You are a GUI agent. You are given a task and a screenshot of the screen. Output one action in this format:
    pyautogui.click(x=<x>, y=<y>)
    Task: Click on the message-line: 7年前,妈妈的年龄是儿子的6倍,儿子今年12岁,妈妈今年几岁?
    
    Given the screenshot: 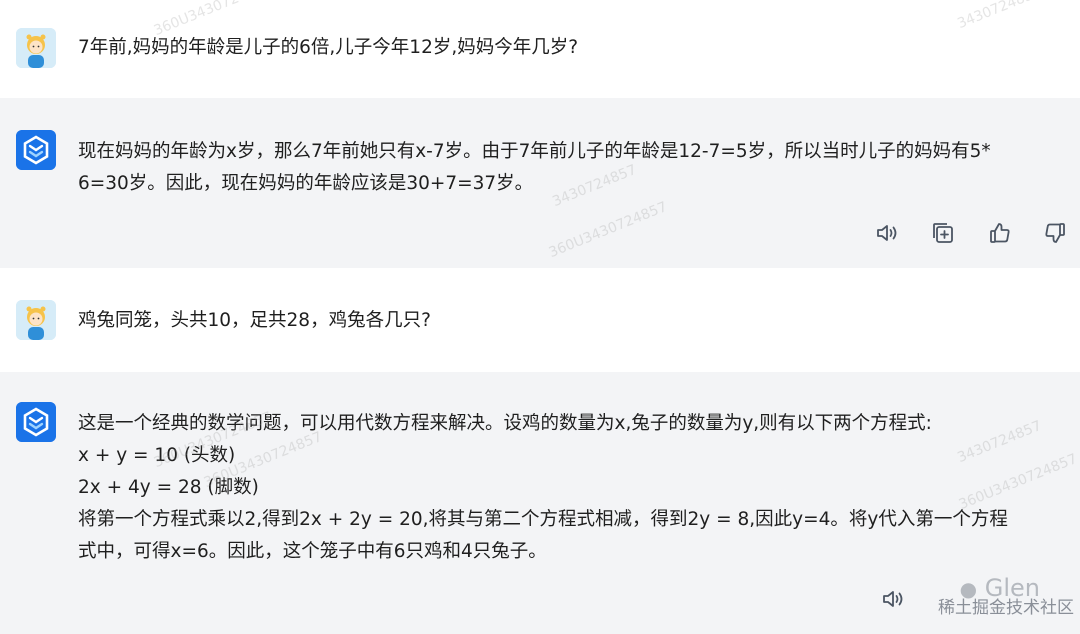 What is the action you would take?
    pyautogui.click(x=328, y=47)
    